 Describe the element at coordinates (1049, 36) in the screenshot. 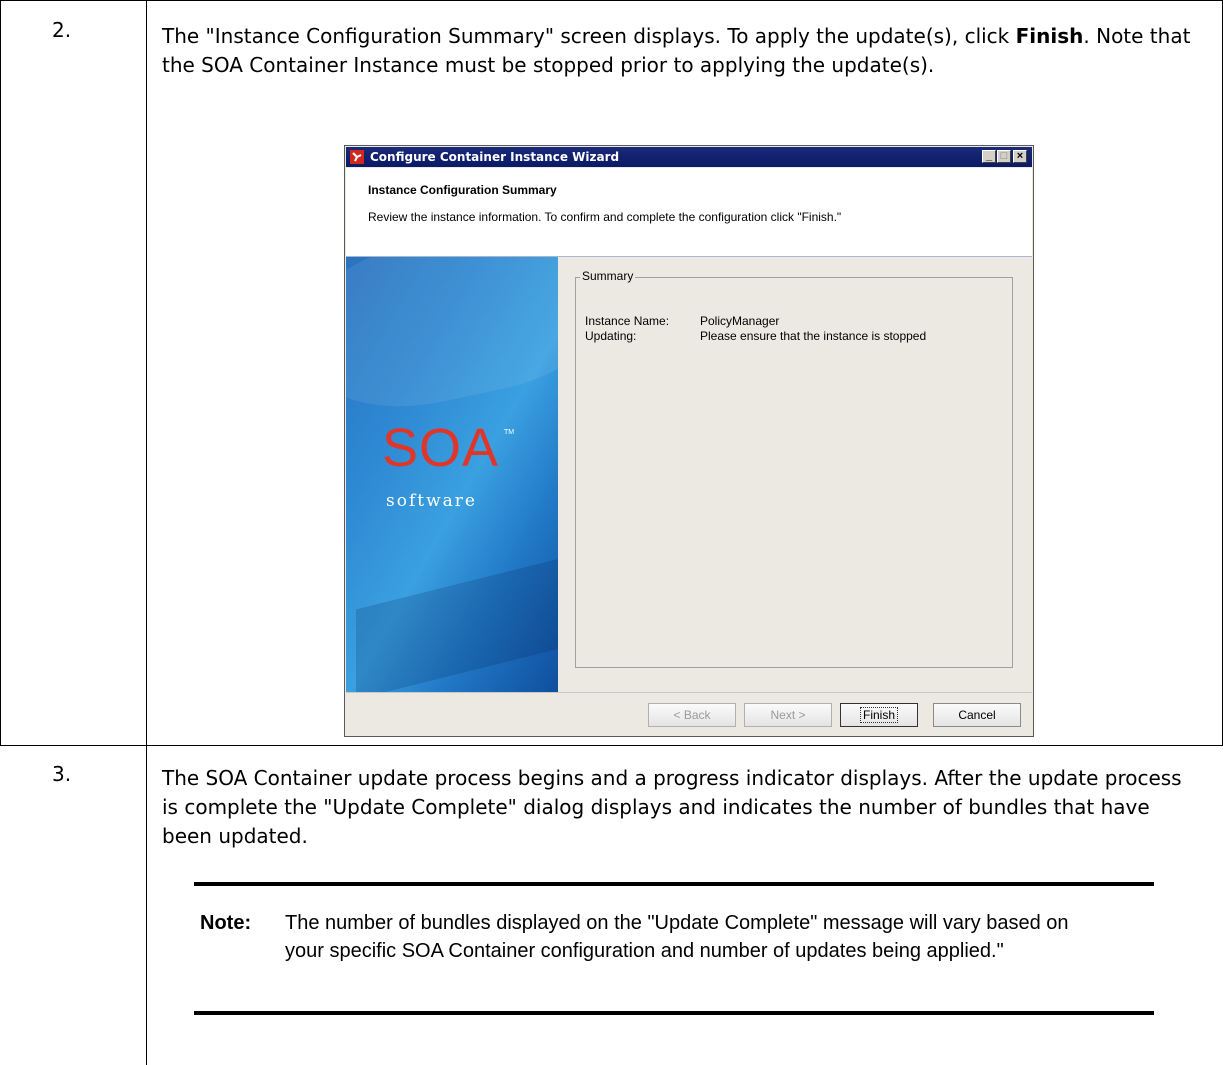

I see `step-bold-finish: Finish` at that location.